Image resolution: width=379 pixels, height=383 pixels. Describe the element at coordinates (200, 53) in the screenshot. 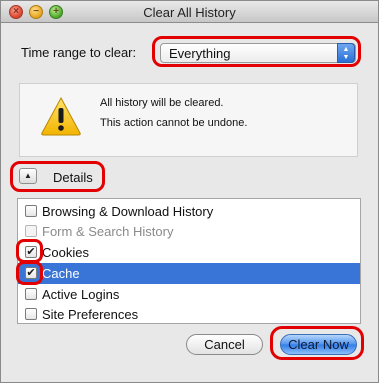

I see `time-range-value: Everything` at that location.